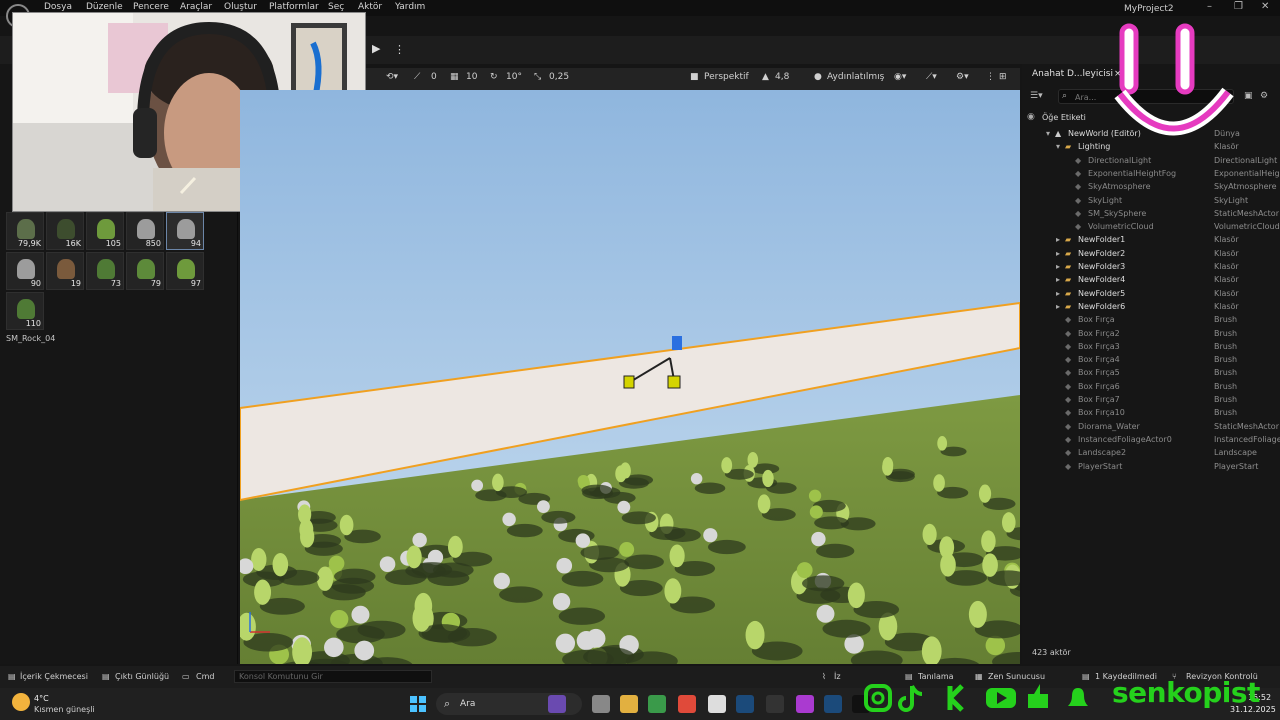  What do you see at coordinates (1101, 412) in the screenshot?
I see `outliner-row-name: Box Fırça10` at bounding box center [1101, 412].